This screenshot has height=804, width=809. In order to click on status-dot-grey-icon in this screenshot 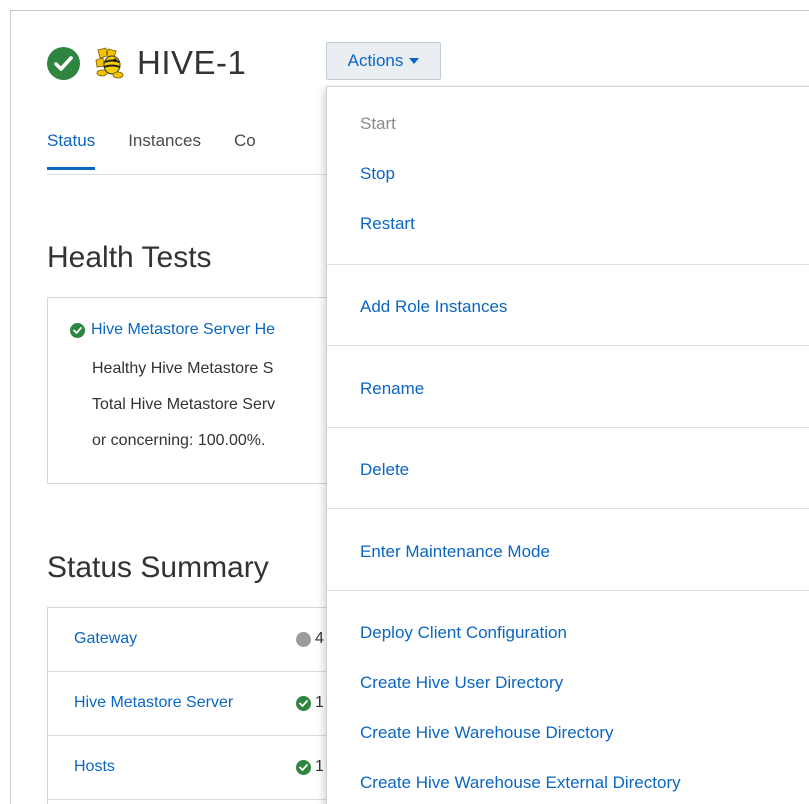, I will do `click(303, 639)`.